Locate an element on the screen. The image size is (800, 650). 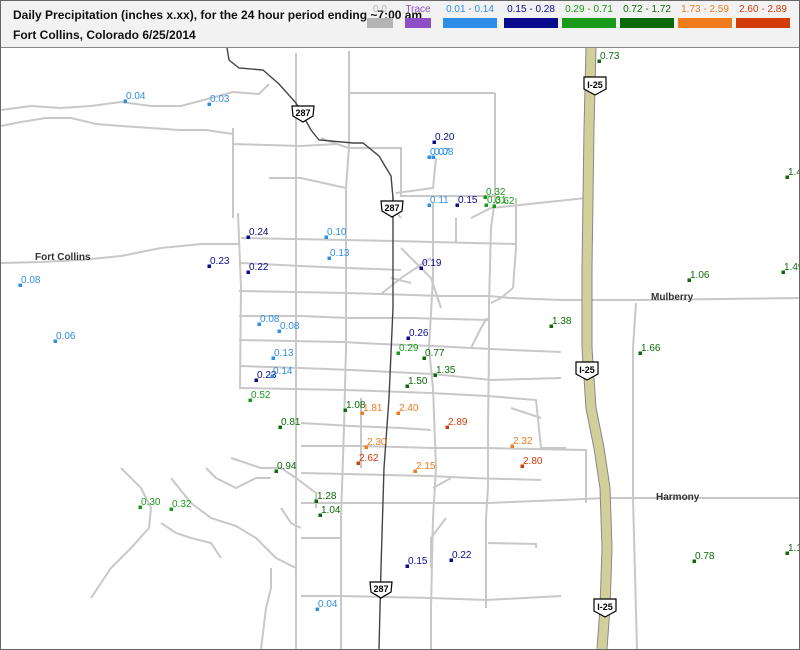
i25-shield-mid-label: I-25 is located at coordinates (587, 370).